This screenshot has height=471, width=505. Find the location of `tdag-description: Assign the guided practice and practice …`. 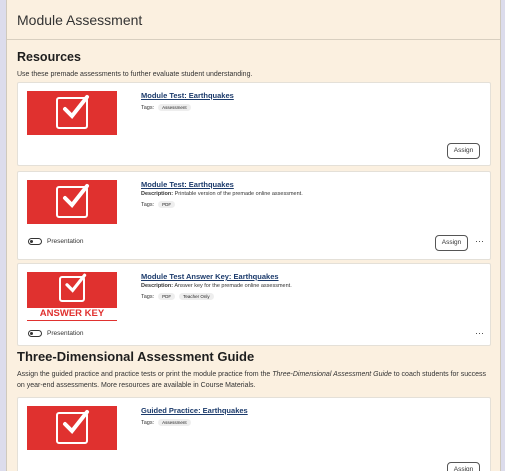

tdag-description: Assign the guided practice and practice … is located at coordinates (253, 380).